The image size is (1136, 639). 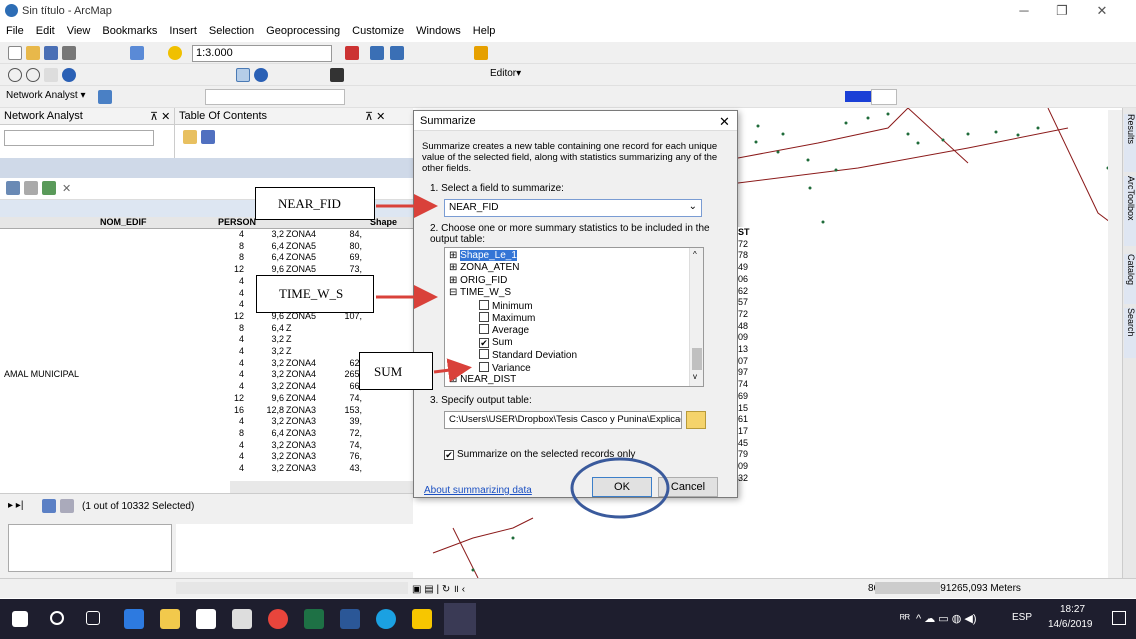 What do you see at coordinates (206, 456) in the screenshot?
I see `table-row: 4 3,2 ZONA3 76,` at bounding box center [206, 456].